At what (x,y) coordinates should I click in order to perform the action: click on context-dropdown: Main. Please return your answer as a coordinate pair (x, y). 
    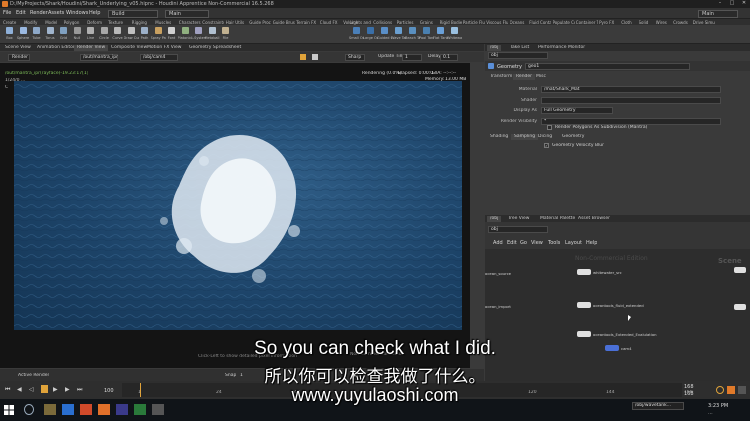
    Looking at the image, I should click on (187, 13).